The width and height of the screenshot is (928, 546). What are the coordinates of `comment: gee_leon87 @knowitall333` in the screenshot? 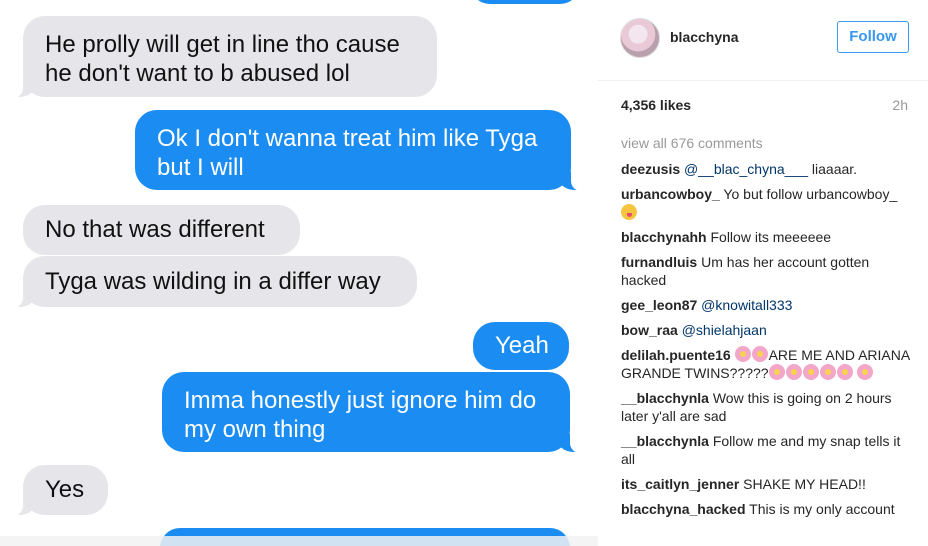 It's located at (767, 305).